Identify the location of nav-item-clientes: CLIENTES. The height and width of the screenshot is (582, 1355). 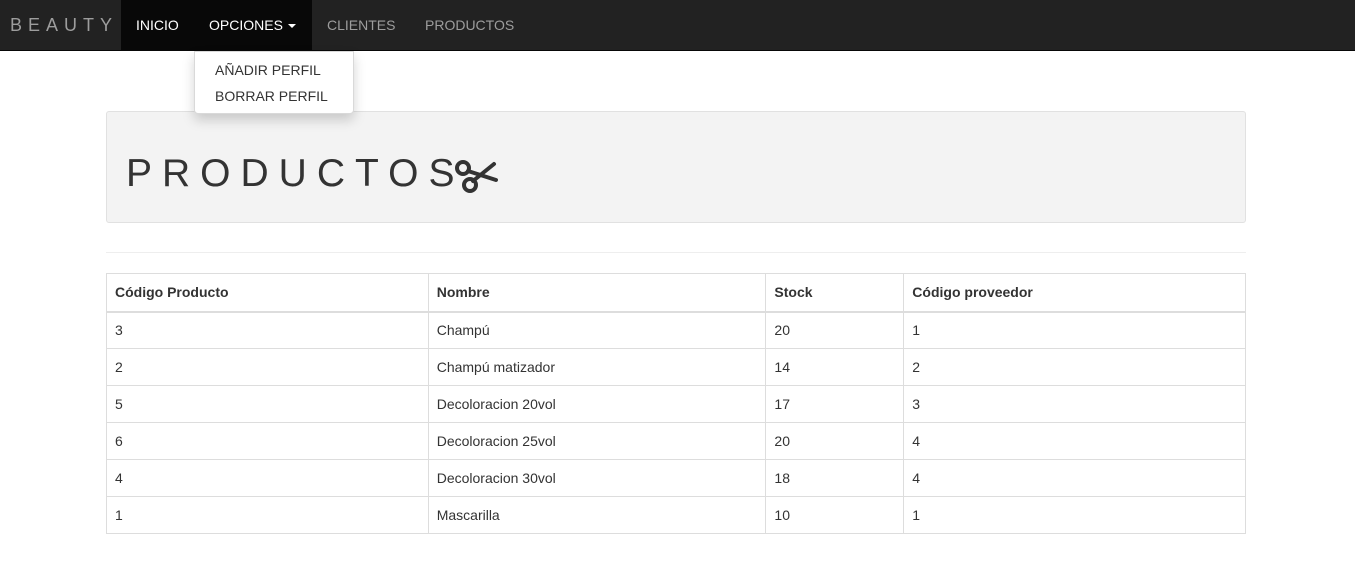
(361, 25).